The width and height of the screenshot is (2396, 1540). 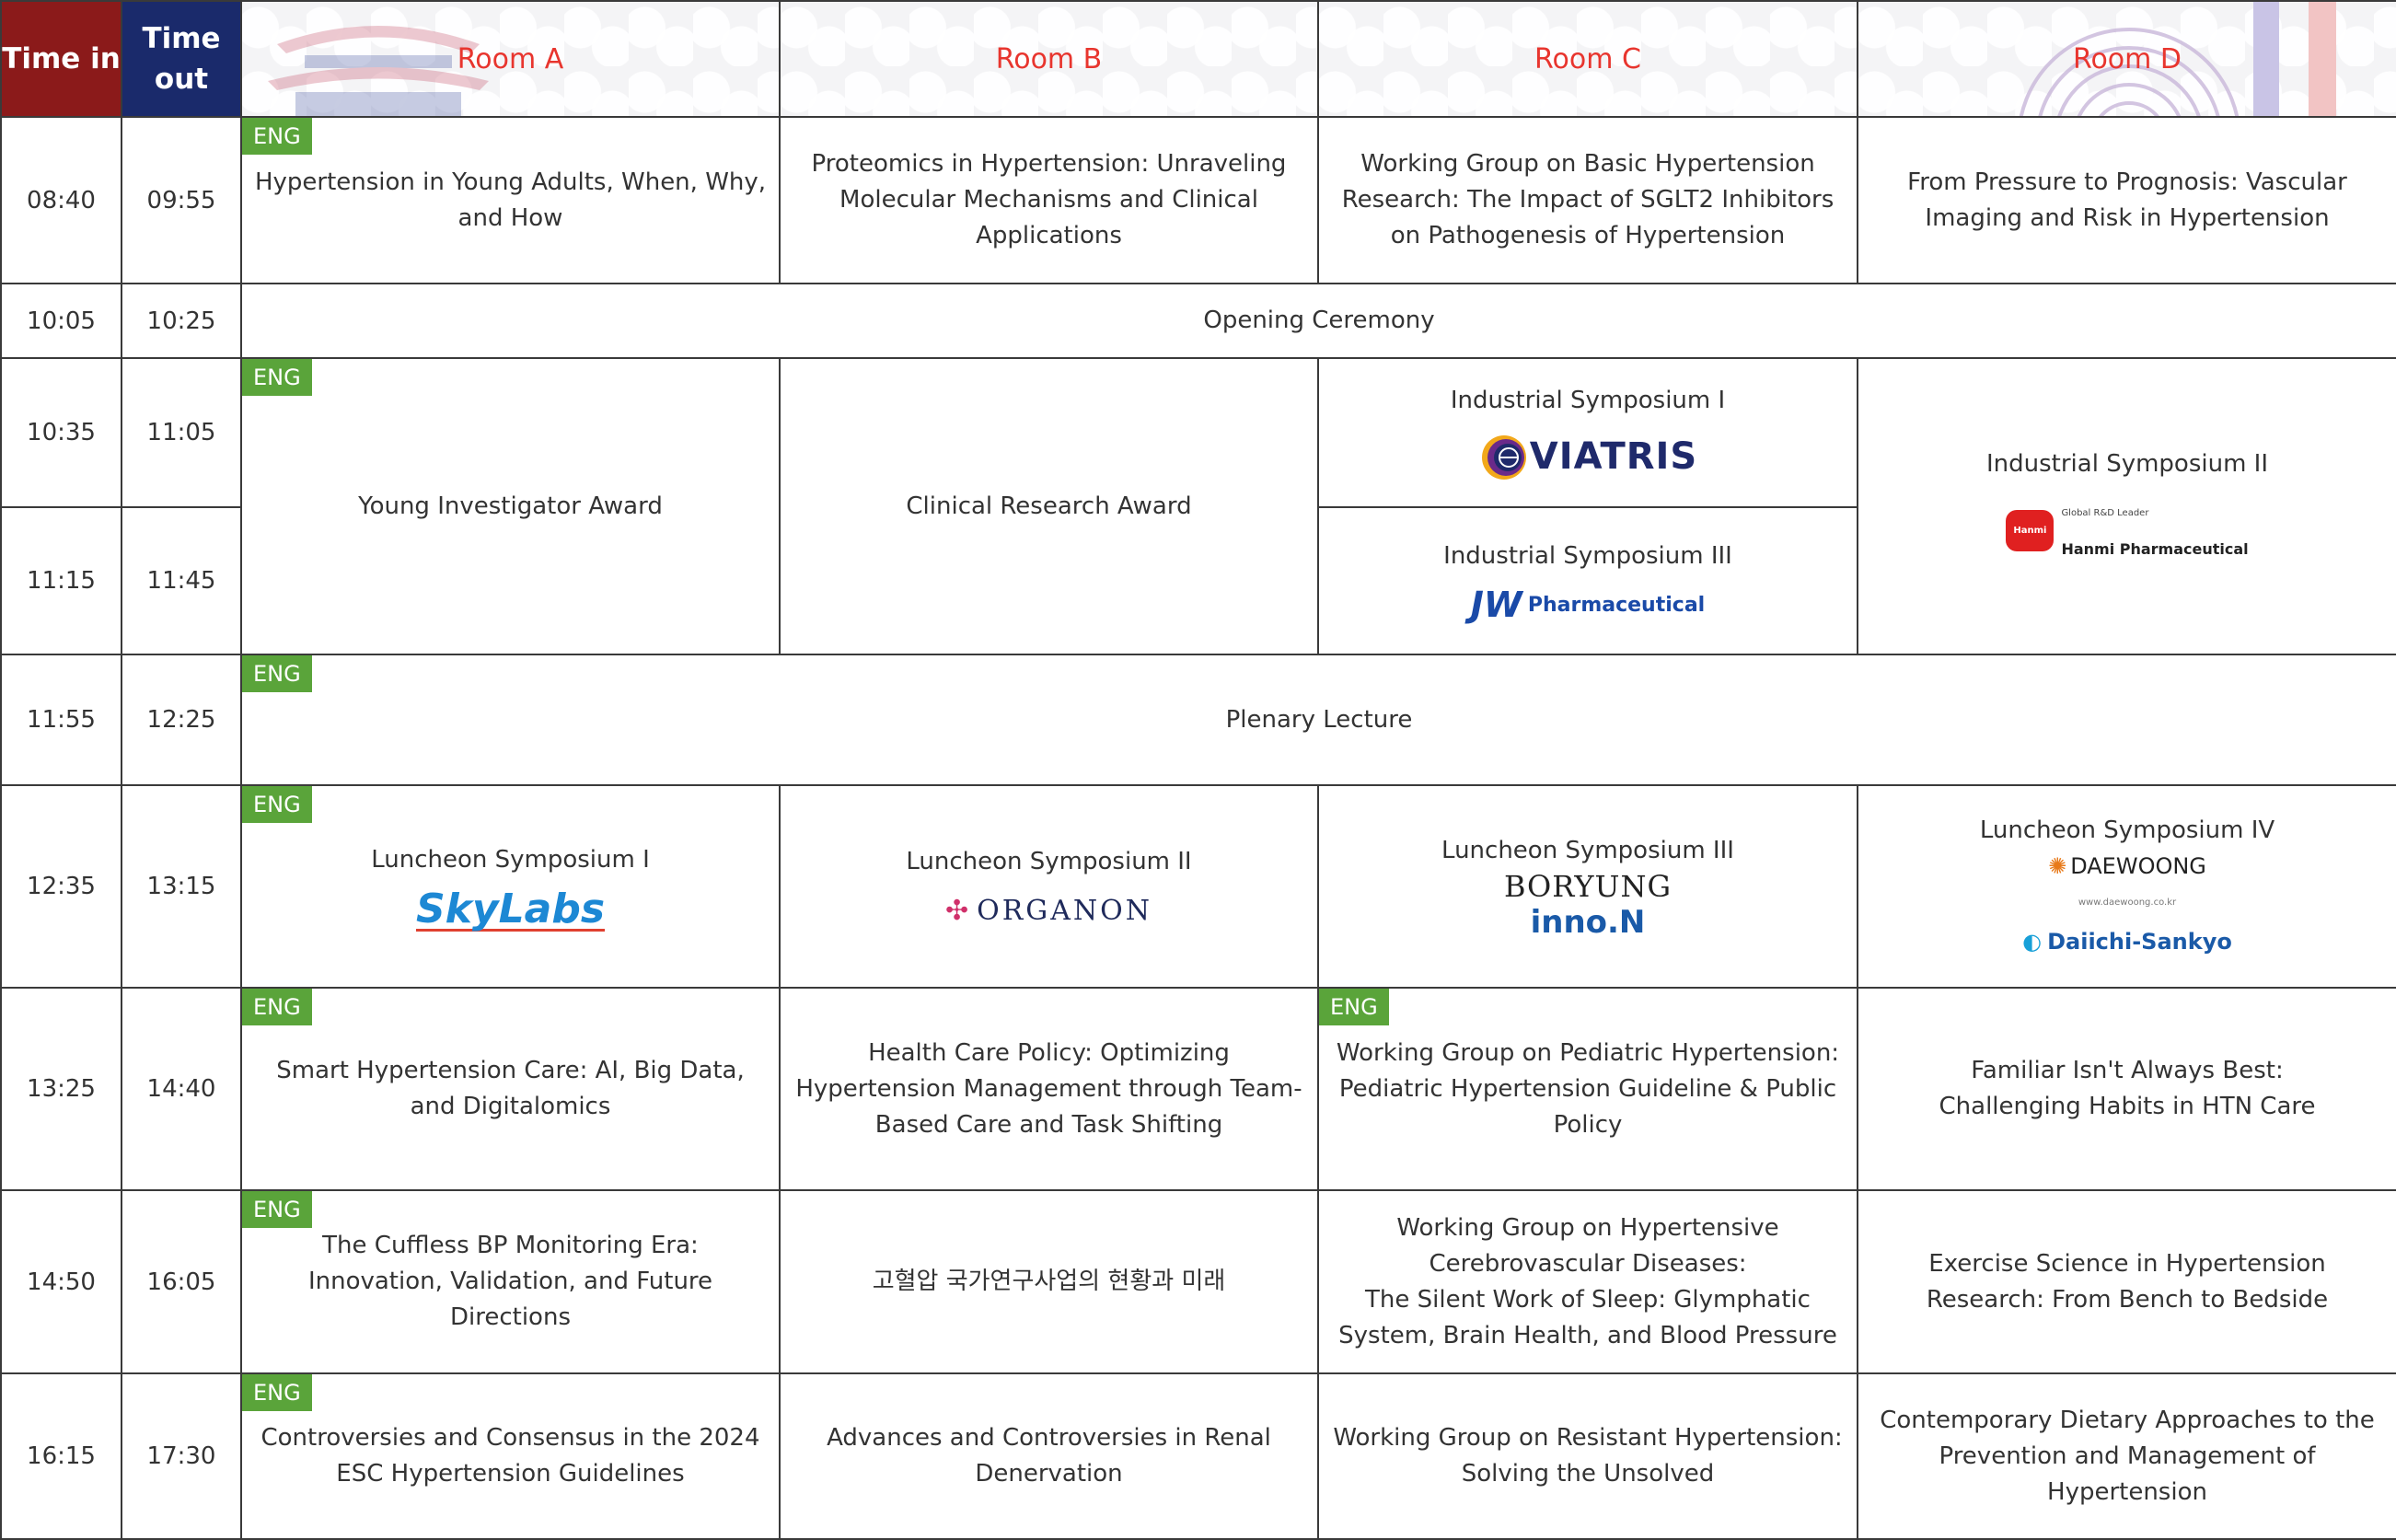 I want to click on time-in: 11:15, so click(x=61, y=580).